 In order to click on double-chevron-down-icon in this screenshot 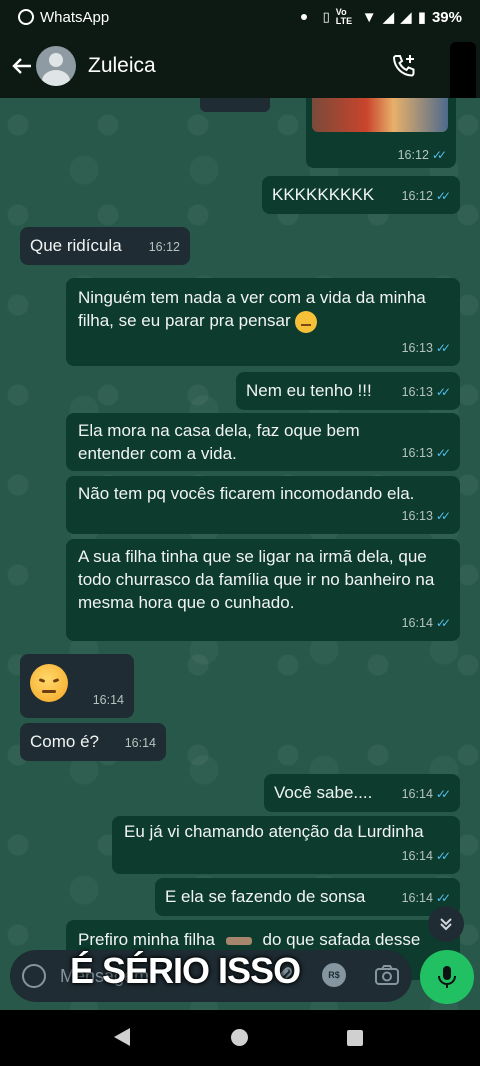, I will do `click(446, 924)`.